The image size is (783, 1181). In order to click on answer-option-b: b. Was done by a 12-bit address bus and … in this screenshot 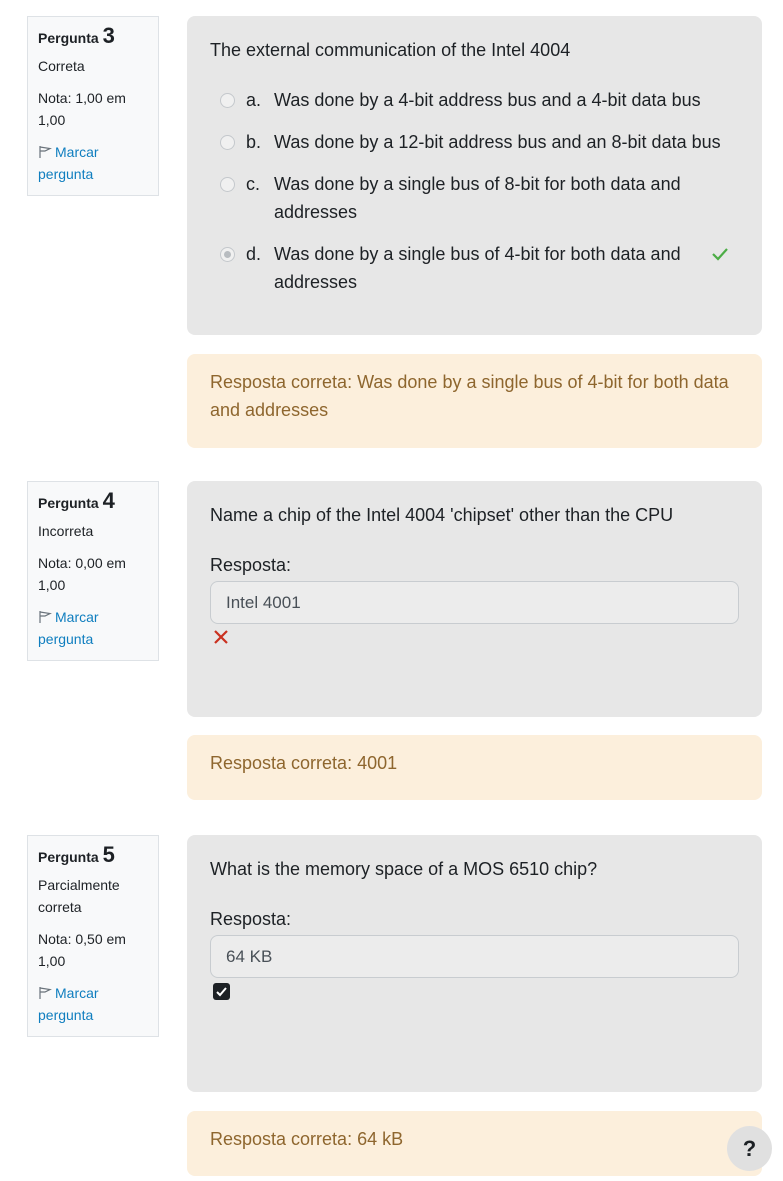, I will do `click(474, 142)`.